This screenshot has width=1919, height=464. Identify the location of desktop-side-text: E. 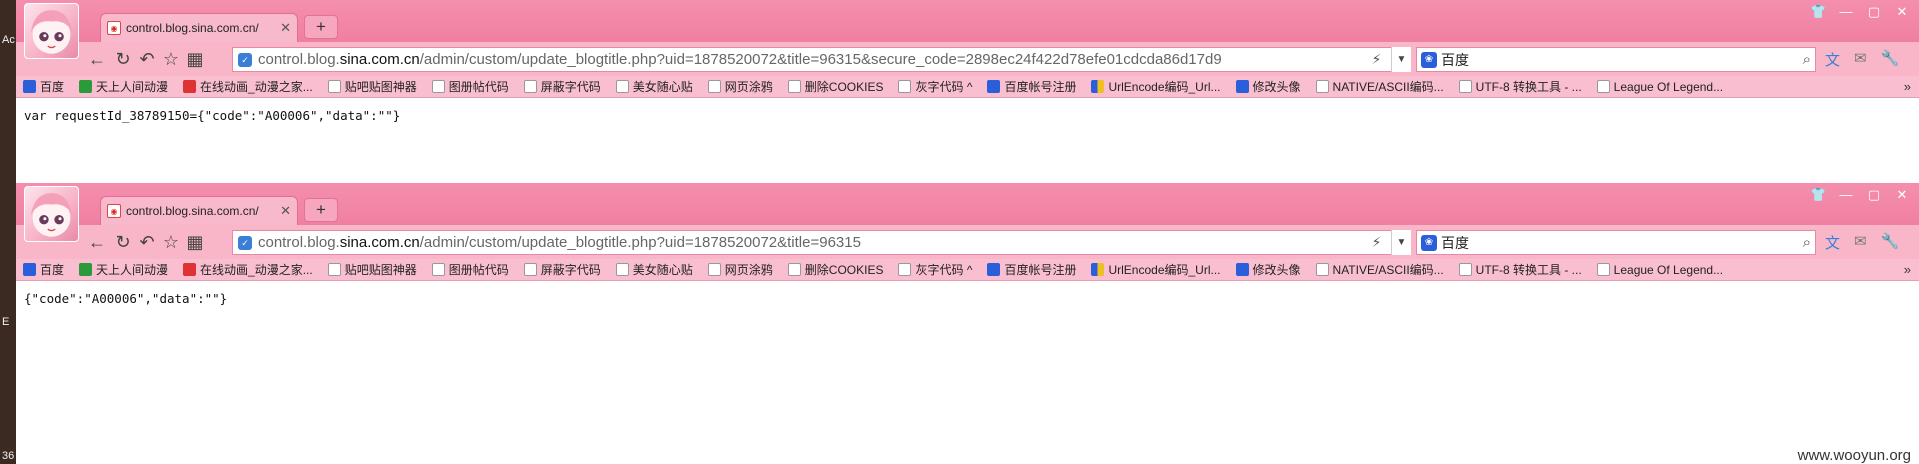
(6, 322).